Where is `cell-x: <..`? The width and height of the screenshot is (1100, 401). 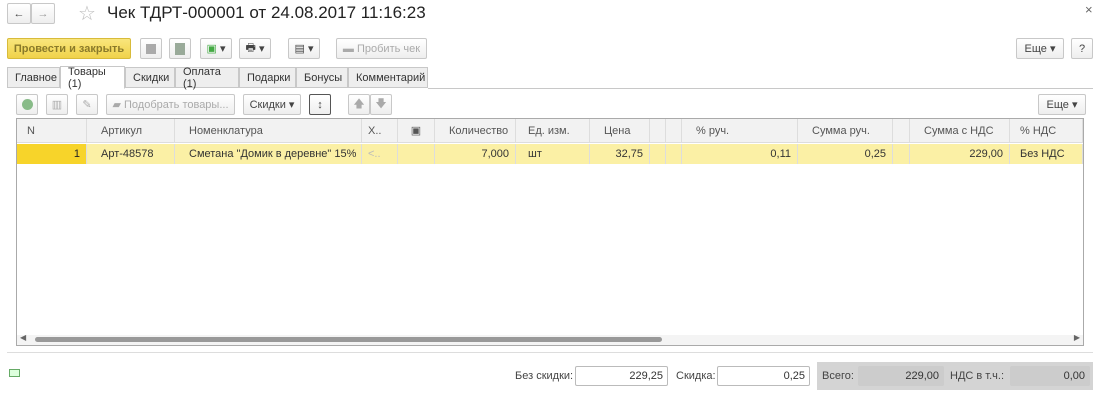
cell-x: <.. is located at coordinates (380, 154).